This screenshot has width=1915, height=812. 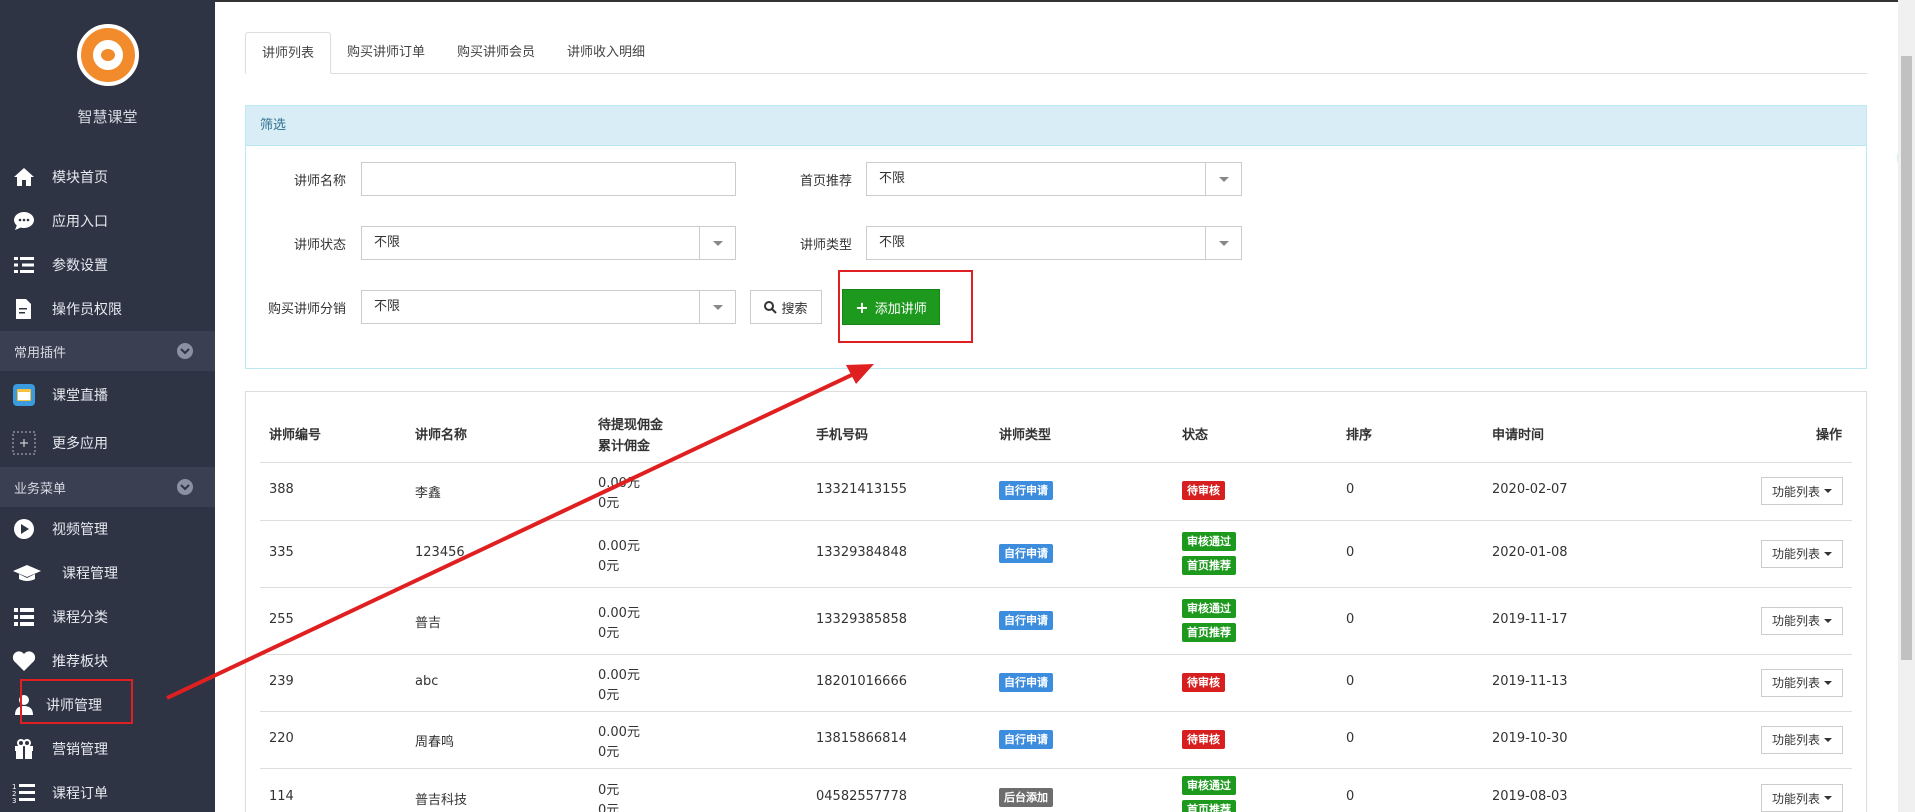 I want to click on cell-id: 239, so click(x=281, y=681).